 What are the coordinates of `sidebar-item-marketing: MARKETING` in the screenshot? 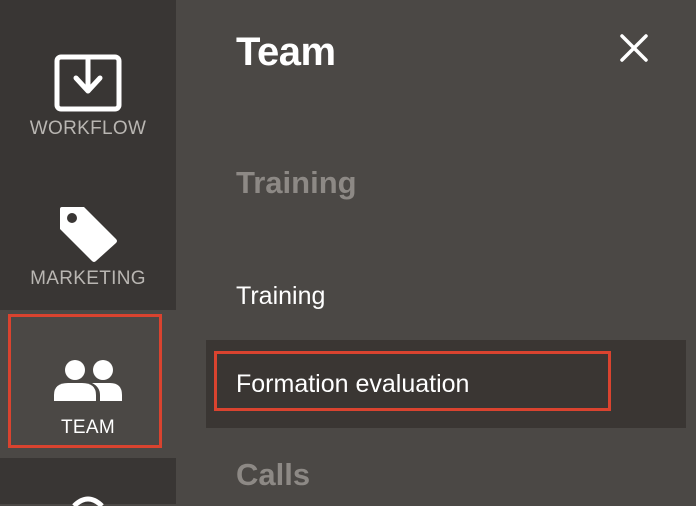 It's located at (88, 235).